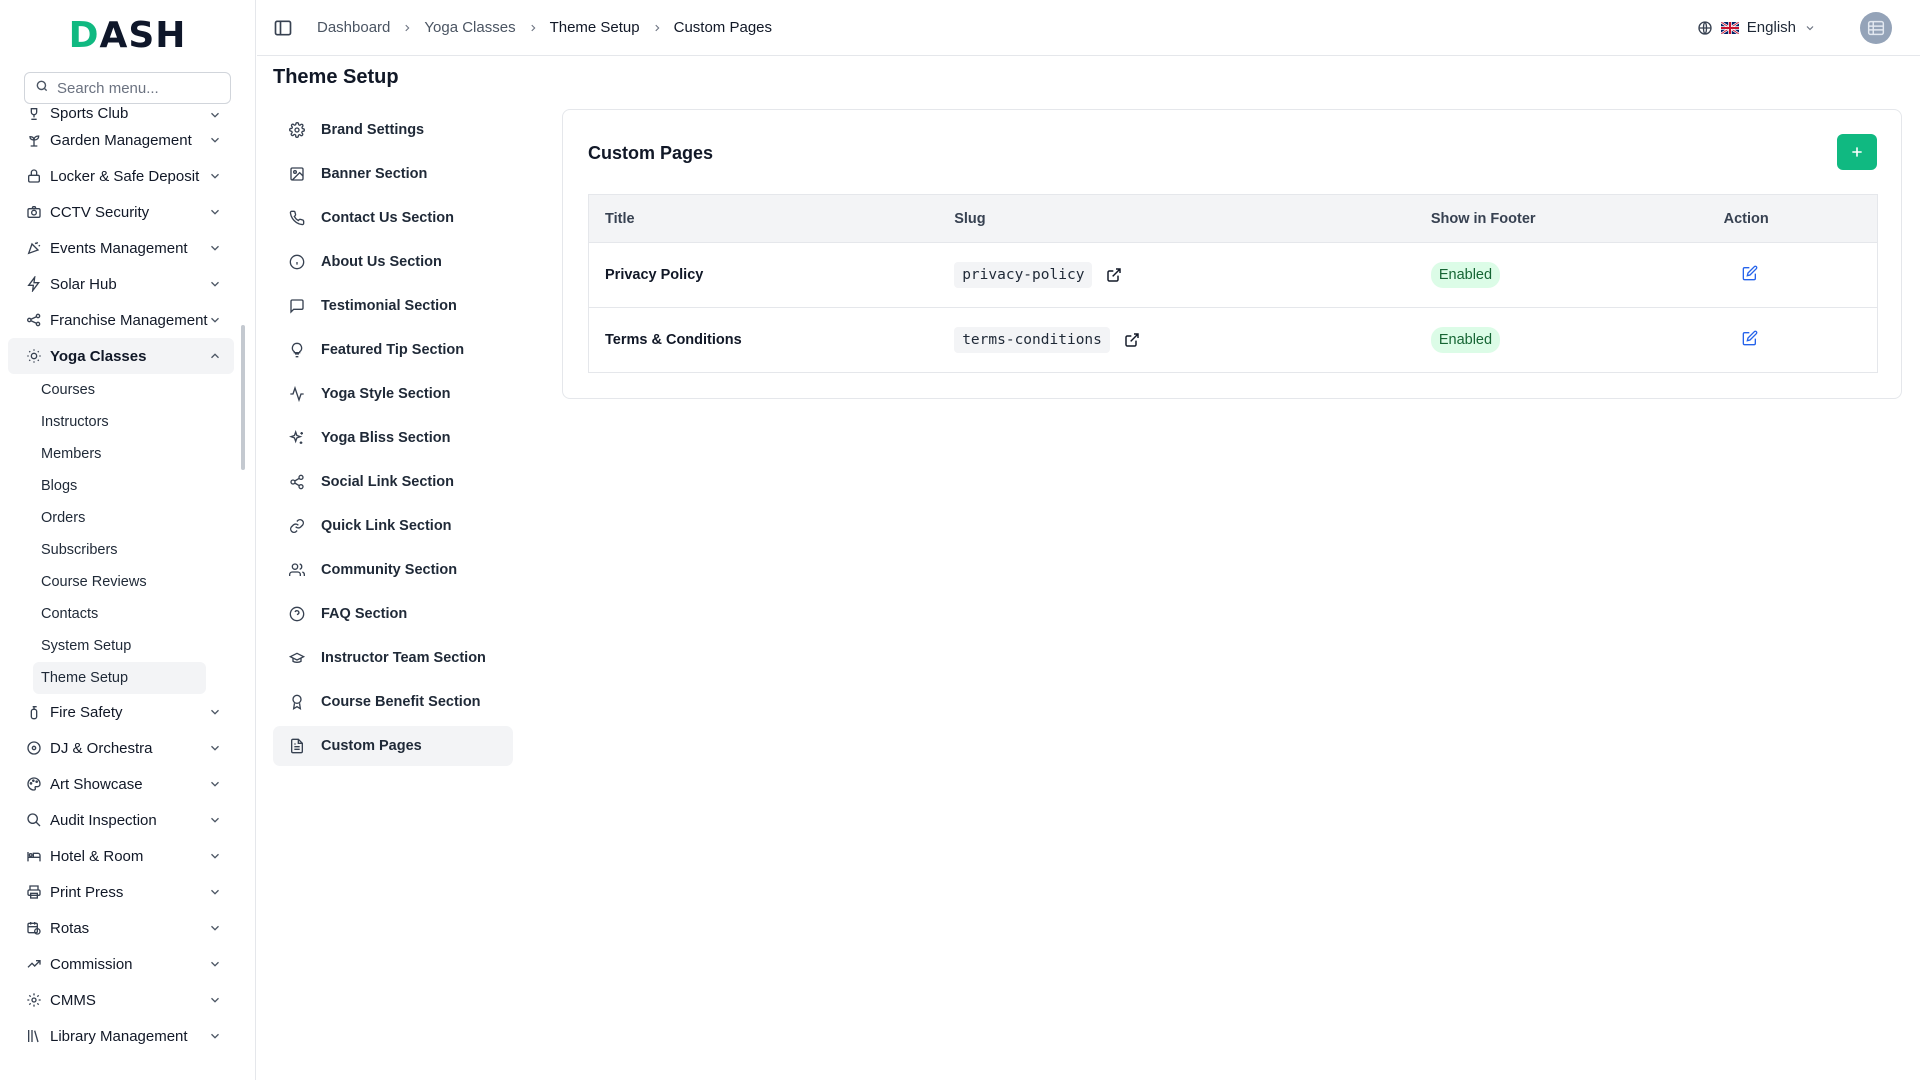 Image resolution: width=1920 pixels, height=1080 pixels. I want to click on settings-item-instructor-team: Instructor Team Section, so click(393, 658).